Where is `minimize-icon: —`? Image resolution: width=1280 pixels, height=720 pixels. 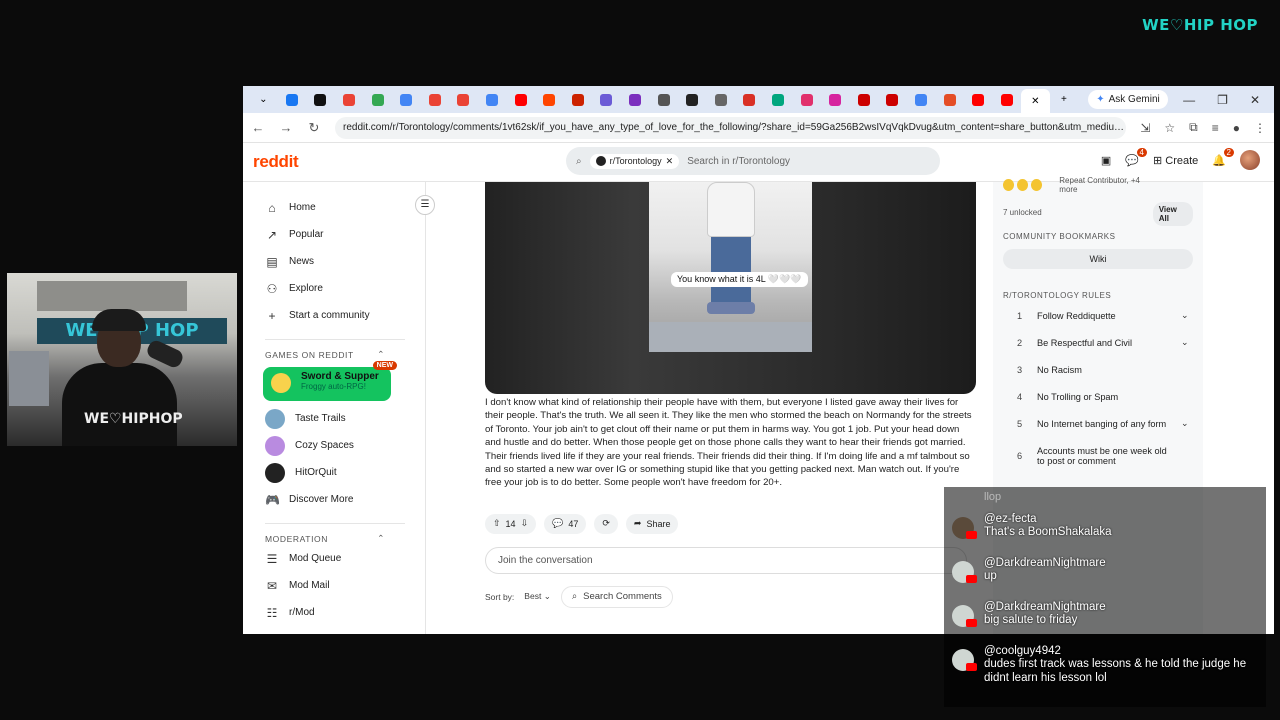 minimize-icon: — is located at coordinates (1189, 100).